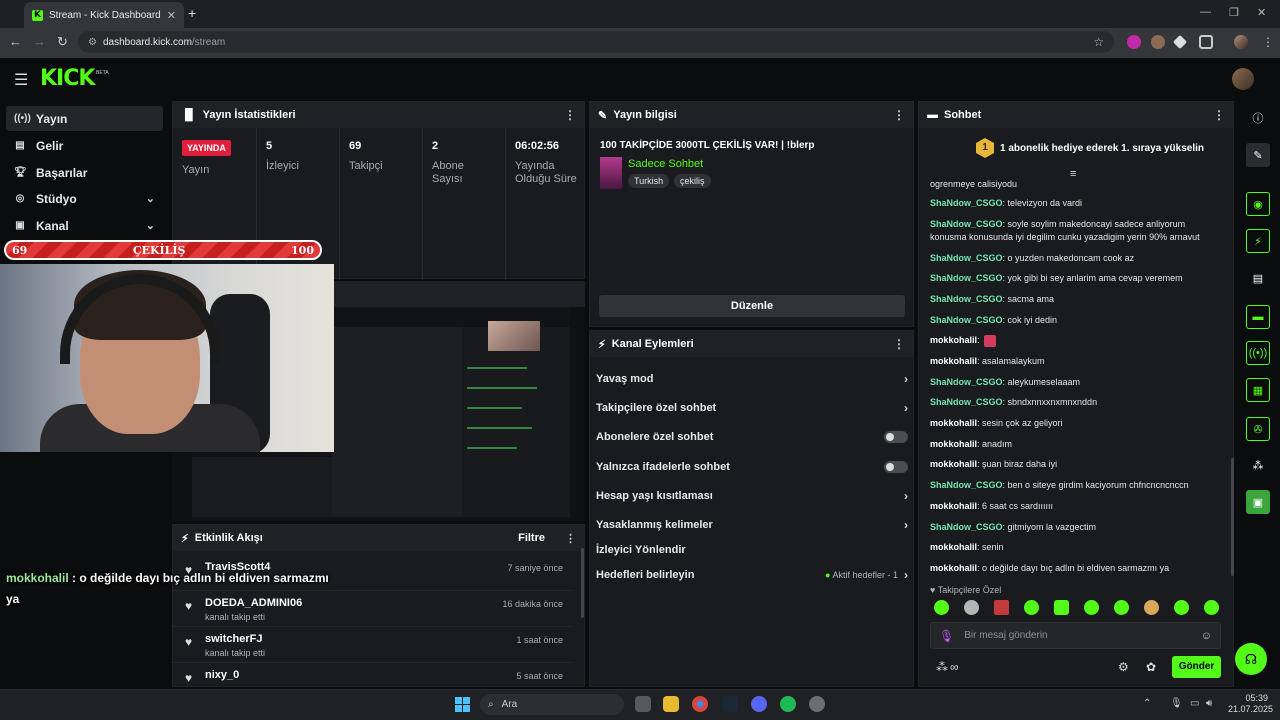  What do you see at coordinates (84, 225) in the screenshot?
I see `sidebar-item-kanal: ▣ Kanal ⌄` at bounding box center [84, 225].